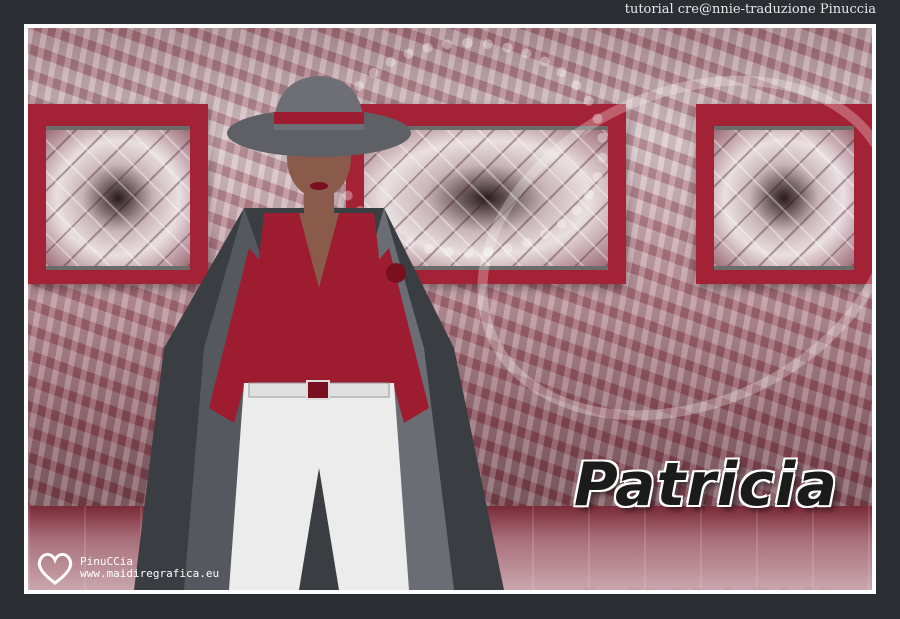 Image resolution: width=900 pixels, height=619 pixels. What do you see at coordinates (55, 568) in the screenshot?
I see `heart-icon` at bounding box center [55, 568].